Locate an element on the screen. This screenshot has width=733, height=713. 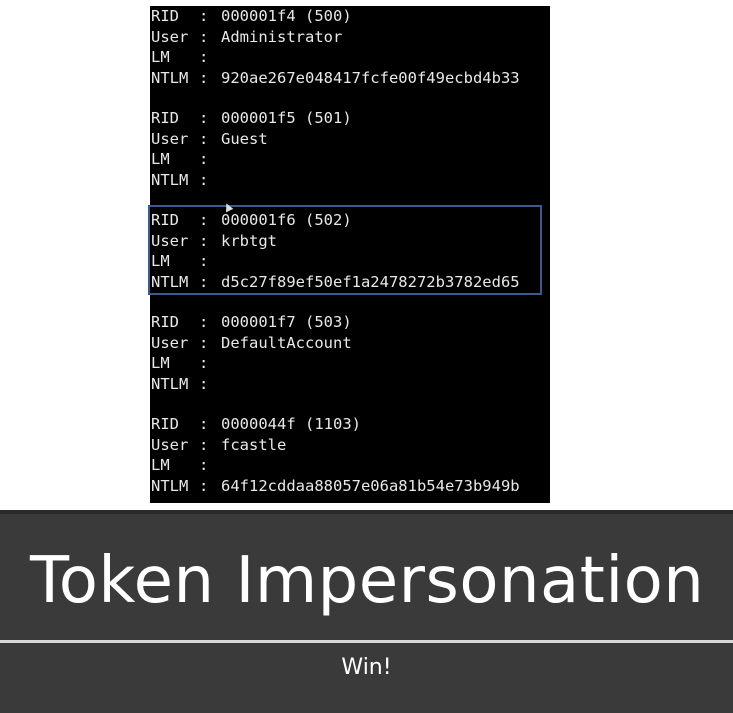
hash-entry: RID:000001f5 (501) User: Guest LM: NTLM: is located at coordinates (350, 149).